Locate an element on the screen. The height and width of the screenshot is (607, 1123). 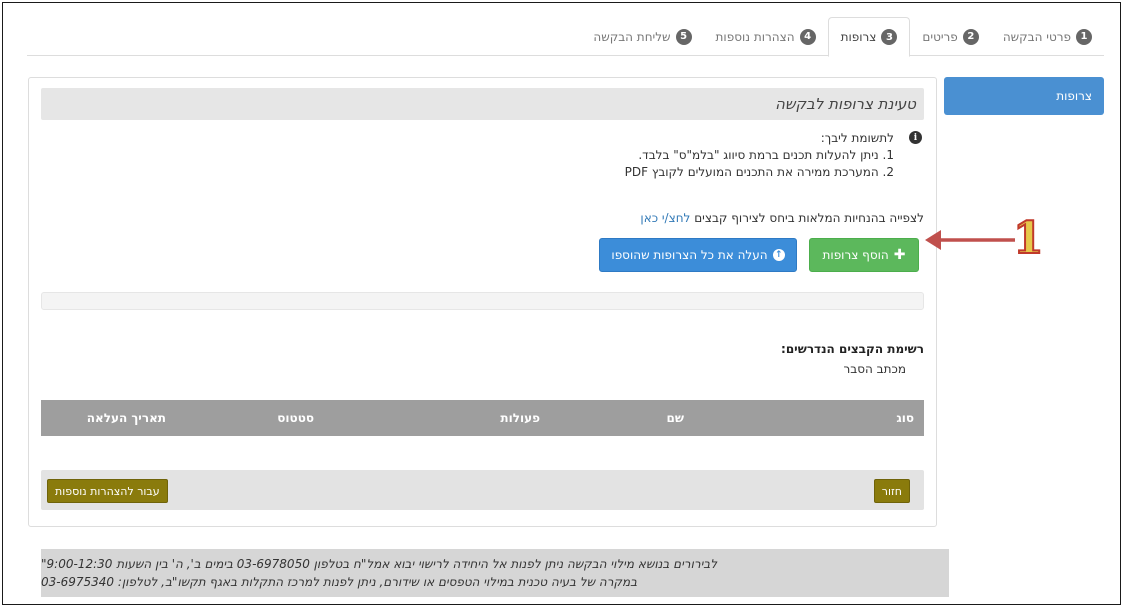
required-files-title: רשימת הקבצים הנדרשים: is located at coordinates (852, 349).